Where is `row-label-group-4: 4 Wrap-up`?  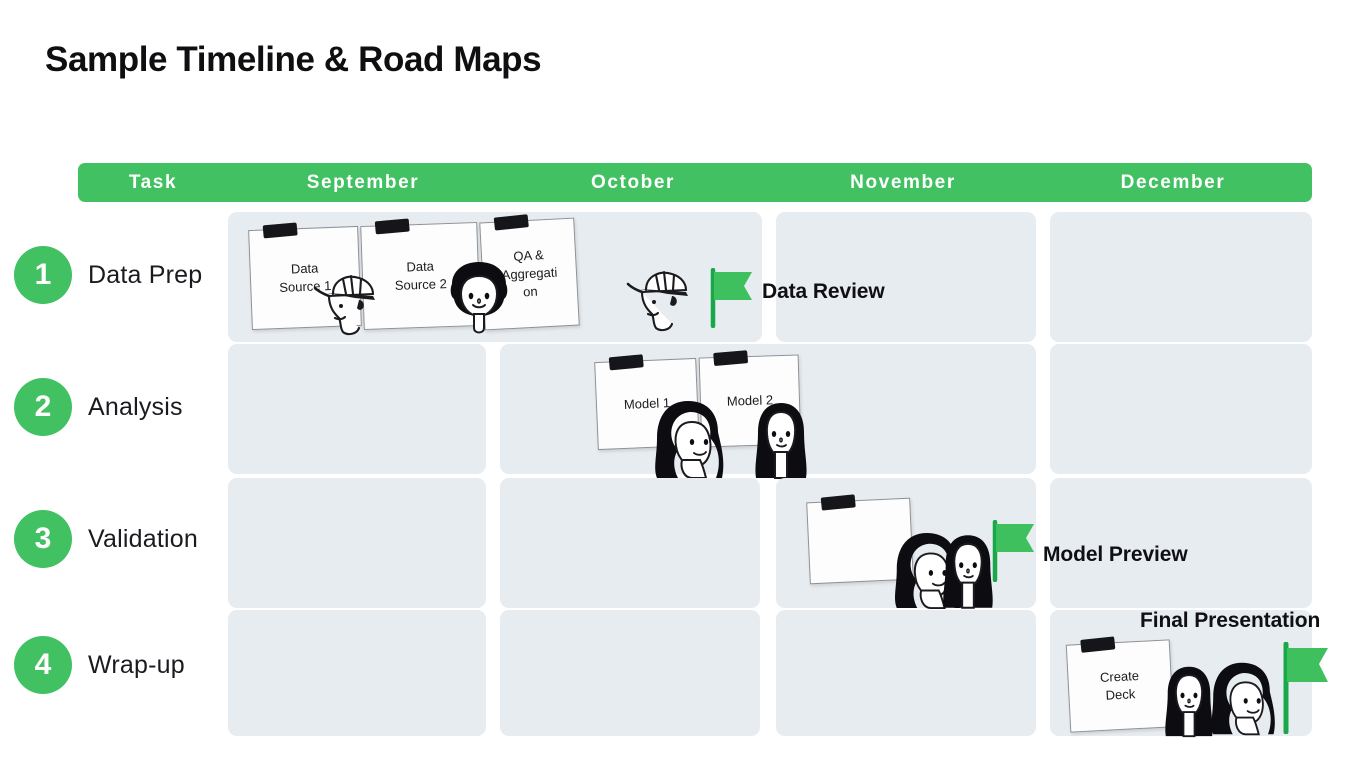
row-label-group-4: 4 Wrap-up is located at coordinates (99, 665).